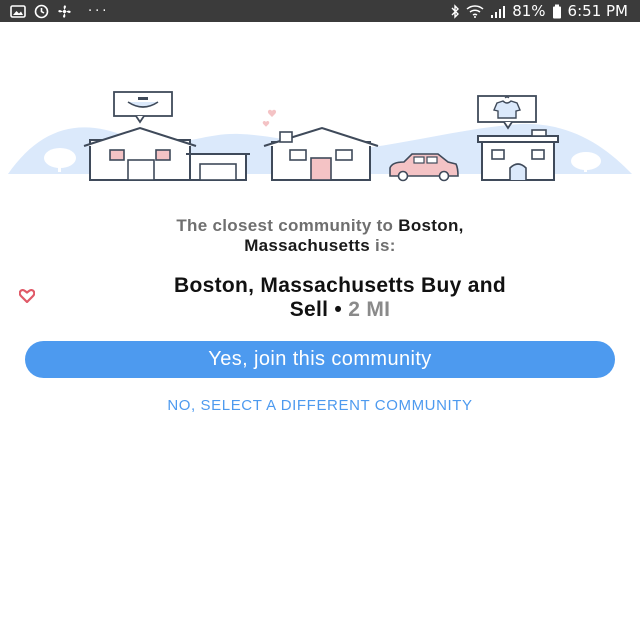 The height and width of the screenshot is (640, 640). Describe the element at coordinates (455, 11) in the screenshot. I see `bluetooth-icon` at that location.